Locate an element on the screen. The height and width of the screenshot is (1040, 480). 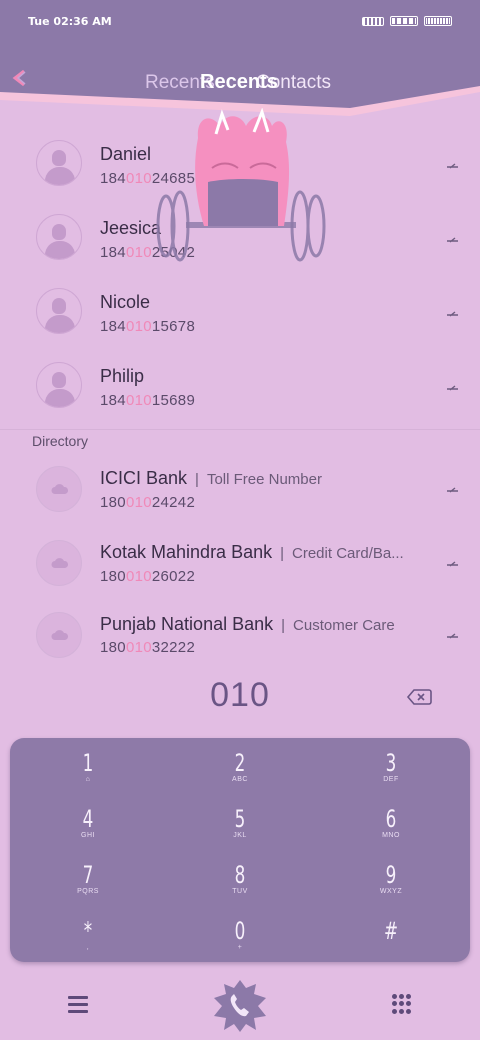
phone-icon is located at coordinates (240, 1006).